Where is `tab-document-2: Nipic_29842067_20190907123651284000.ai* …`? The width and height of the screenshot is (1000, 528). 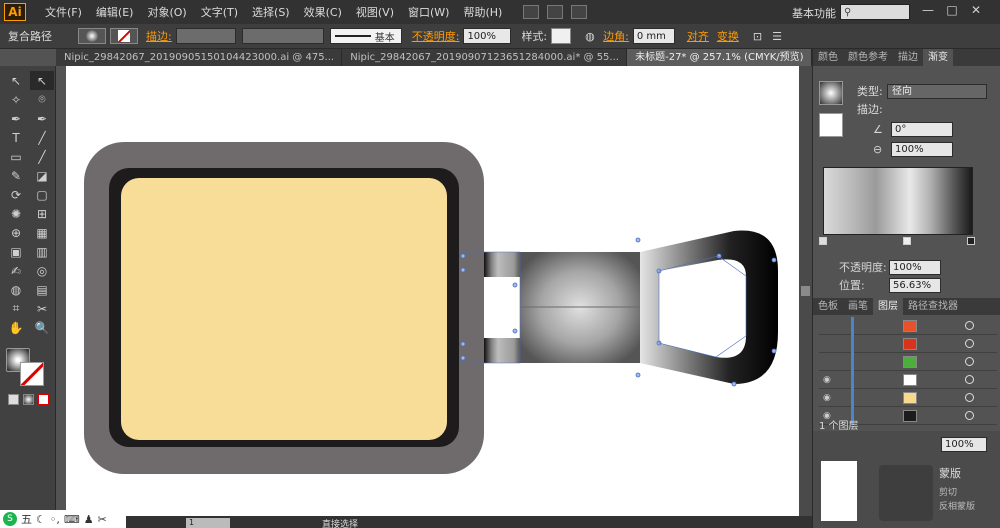
tab-document-2: Nipic_29842067_20190907123651284000.ai* … is located at coordinates (485, 57).